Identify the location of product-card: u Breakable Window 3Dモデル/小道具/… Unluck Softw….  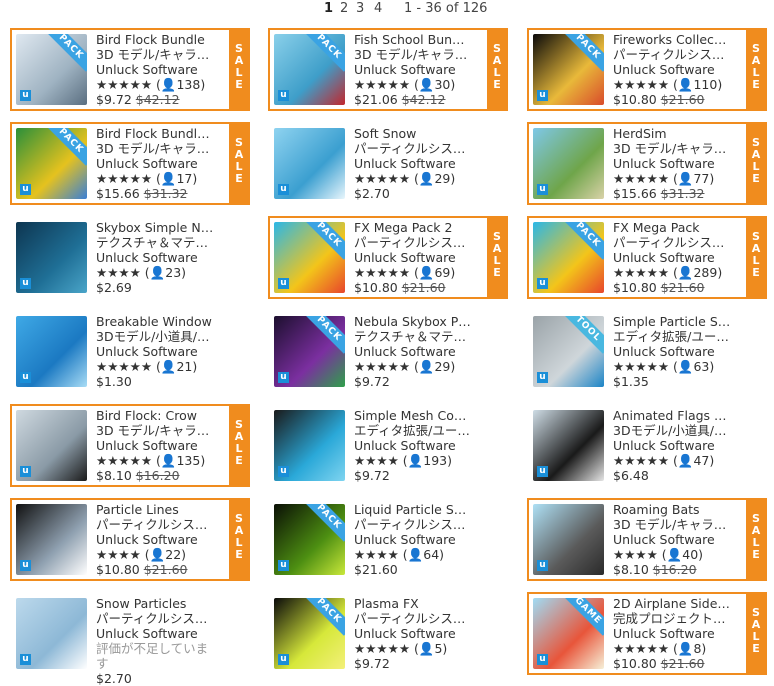
(130, 351).